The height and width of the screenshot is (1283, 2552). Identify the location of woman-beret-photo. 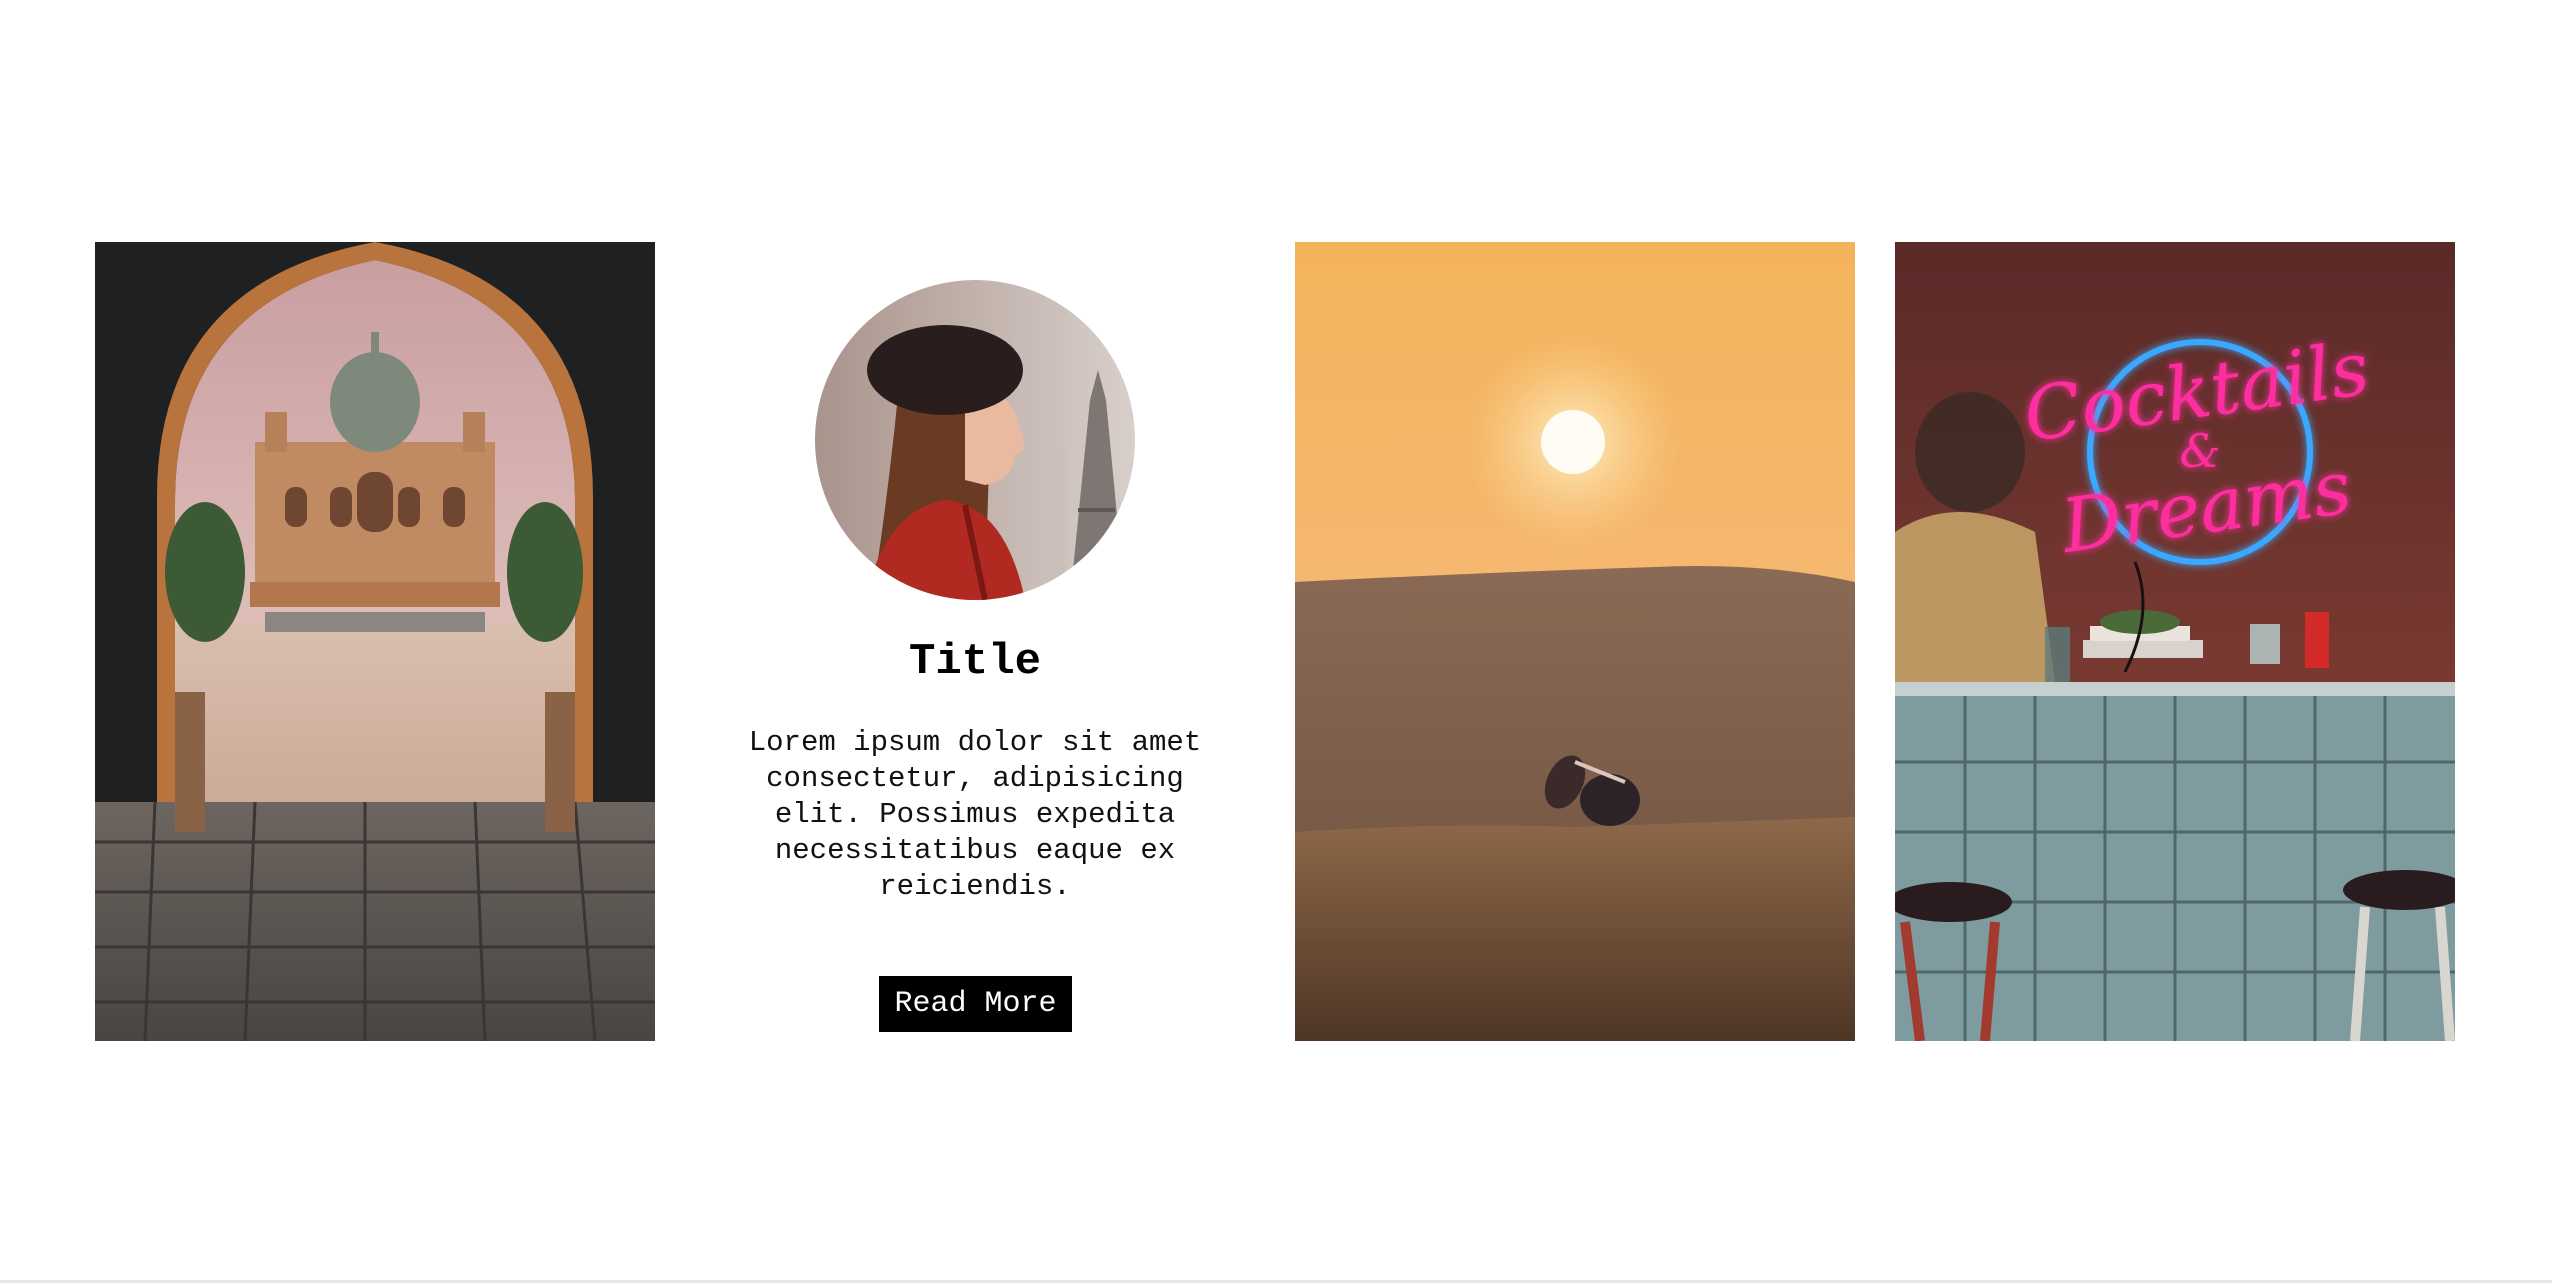
(975, 440).